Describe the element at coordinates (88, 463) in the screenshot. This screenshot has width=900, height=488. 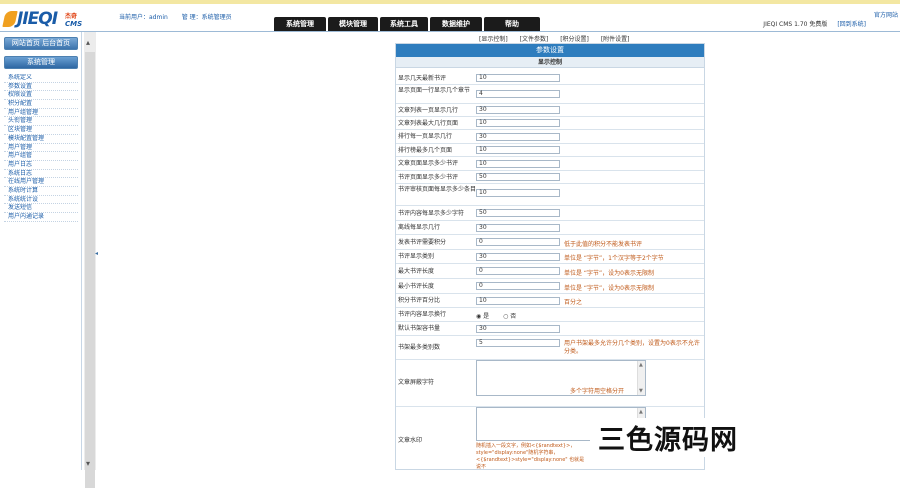
I see `scroll-down-icon: ▾` at that location.